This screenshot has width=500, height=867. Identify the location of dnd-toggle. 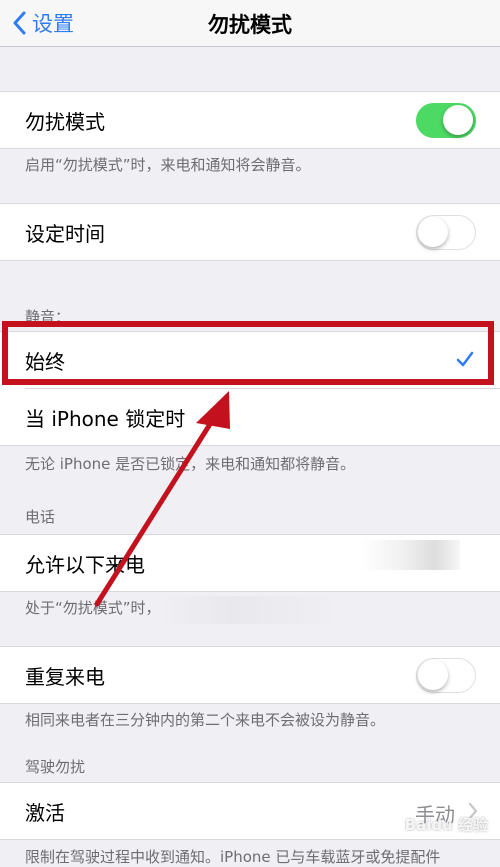
(446, 120).